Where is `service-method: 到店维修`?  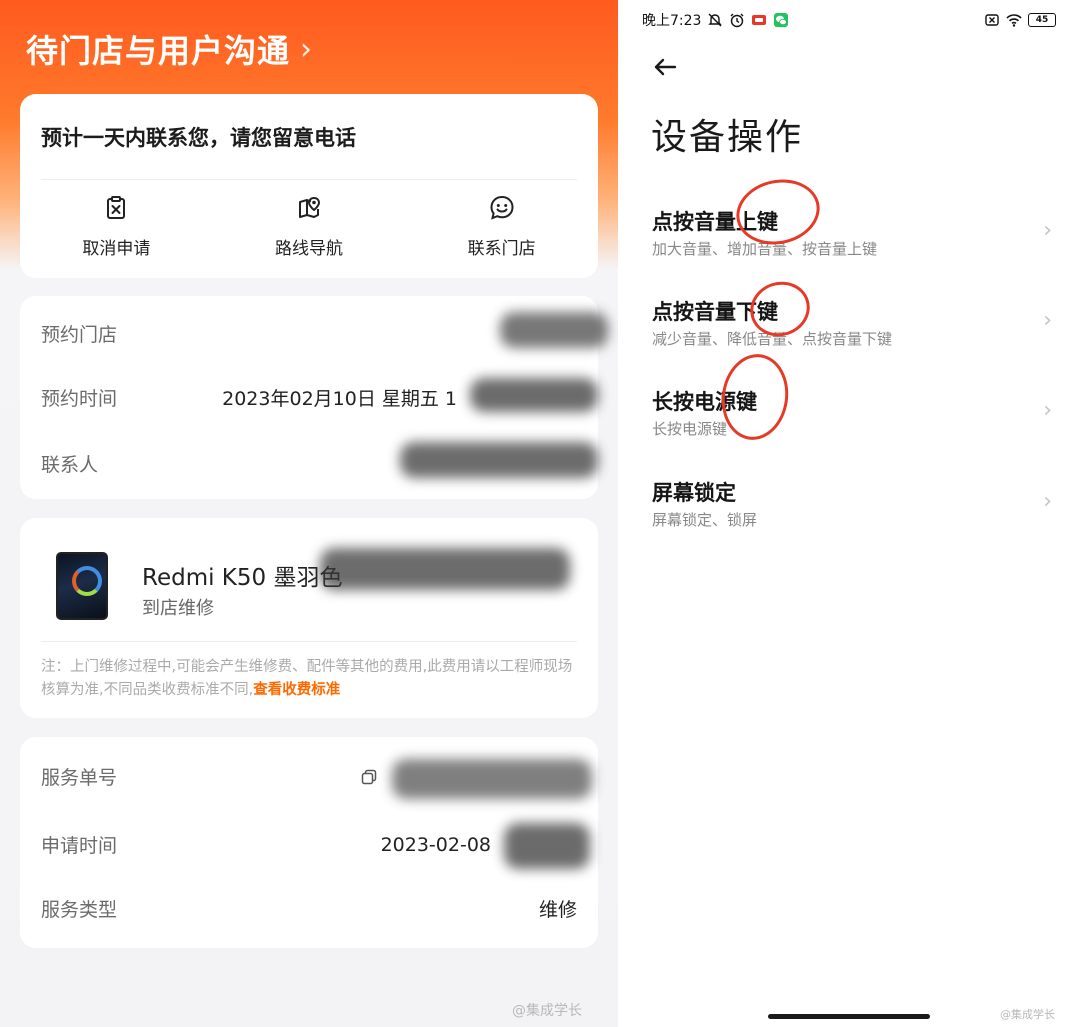 service-method: 到店维修 is located at coordinates (178, 608).